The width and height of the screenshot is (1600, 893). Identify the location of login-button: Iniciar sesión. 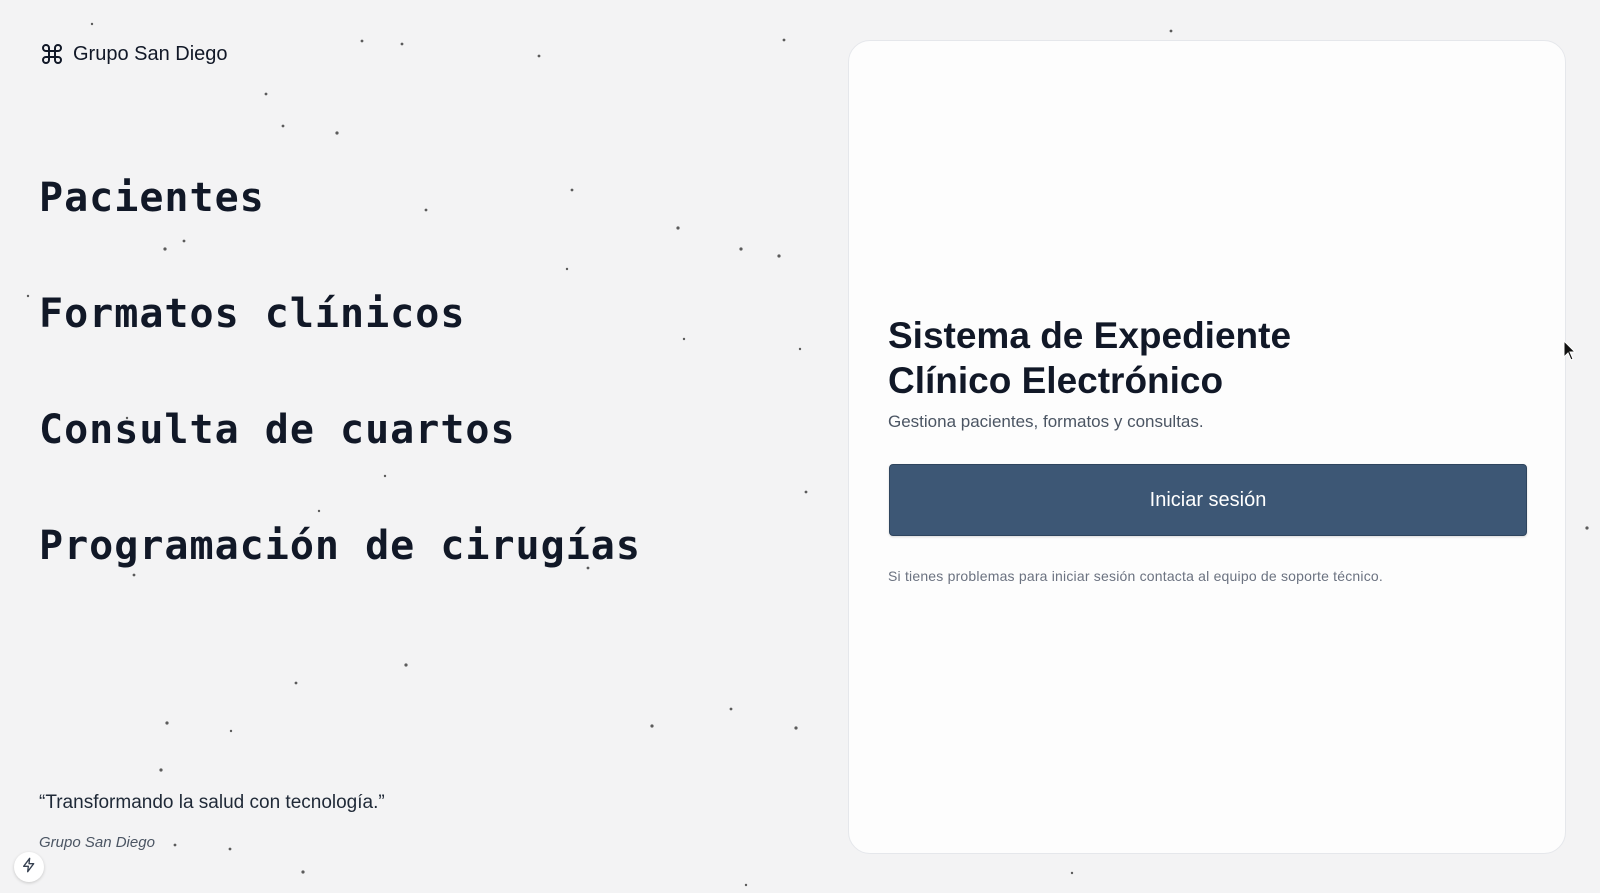
(1208, 500).